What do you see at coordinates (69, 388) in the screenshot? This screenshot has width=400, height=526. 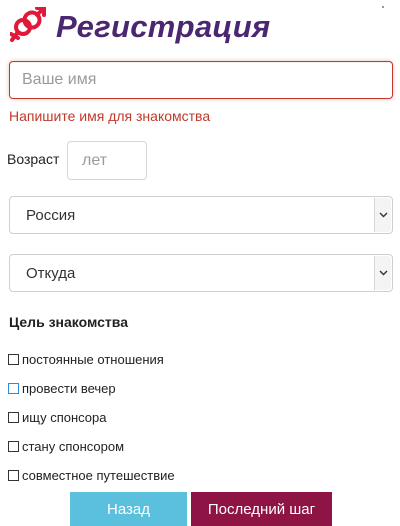 I see `goal-label: провести вечер` at bounding box center [69, 388].